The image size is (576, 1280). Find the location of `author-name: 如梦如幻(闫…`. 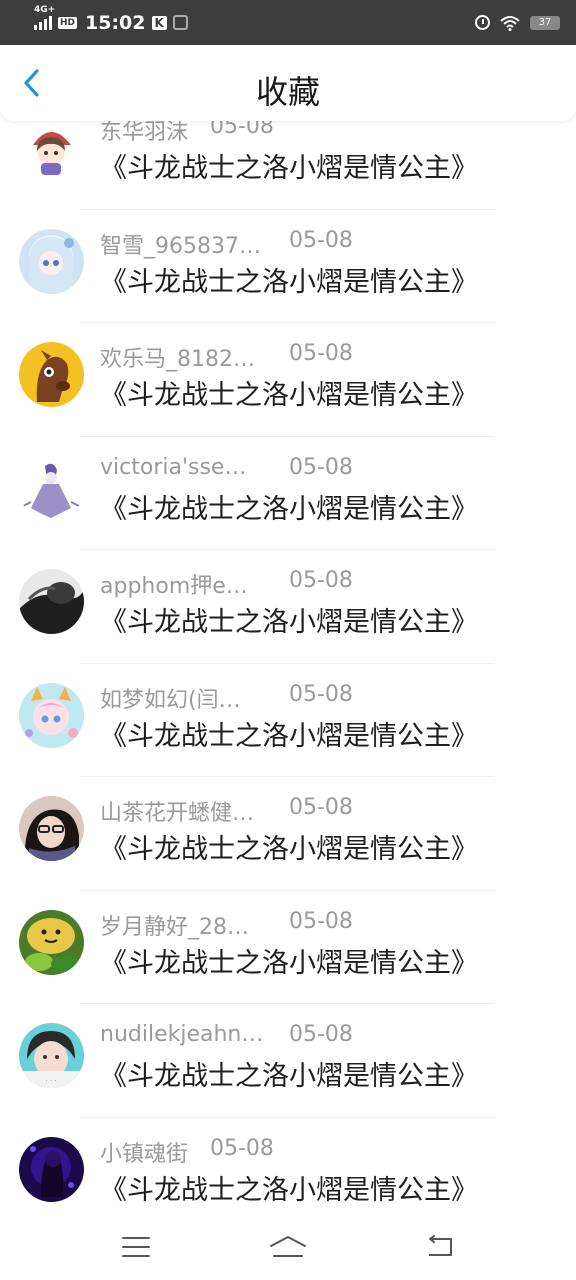

author-name: 如梦如幻(闫… is located at coordinates (170, 700).